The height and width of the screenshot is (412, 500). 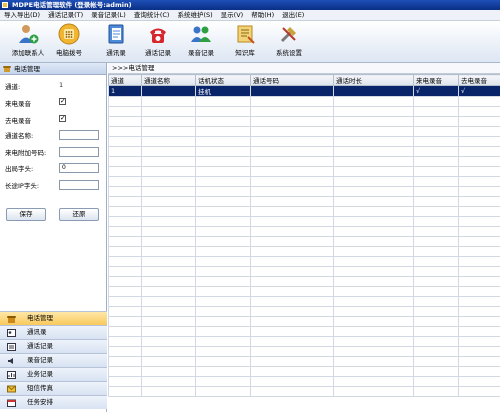 What do you see at coordinates (53, 374) in the screenshot?
I see `nav-business-records: 业务记录` at bounding box center [53, 374].